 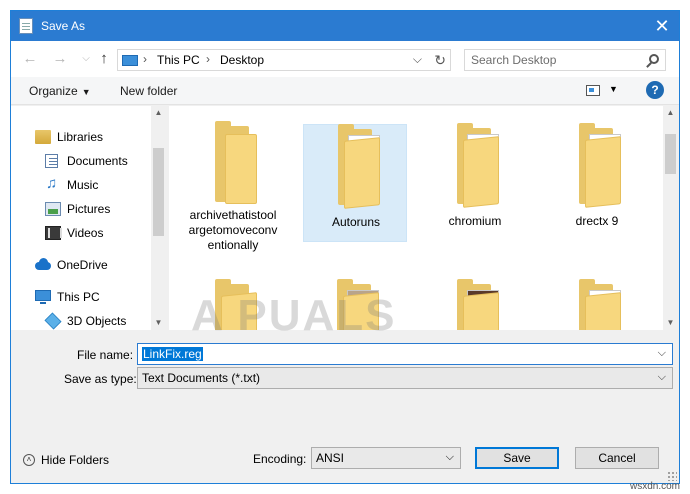 What do you see at coordinates (672, 476) in the screenshot?
I see `resize-grip-icon` at bounding box center [672, 476].